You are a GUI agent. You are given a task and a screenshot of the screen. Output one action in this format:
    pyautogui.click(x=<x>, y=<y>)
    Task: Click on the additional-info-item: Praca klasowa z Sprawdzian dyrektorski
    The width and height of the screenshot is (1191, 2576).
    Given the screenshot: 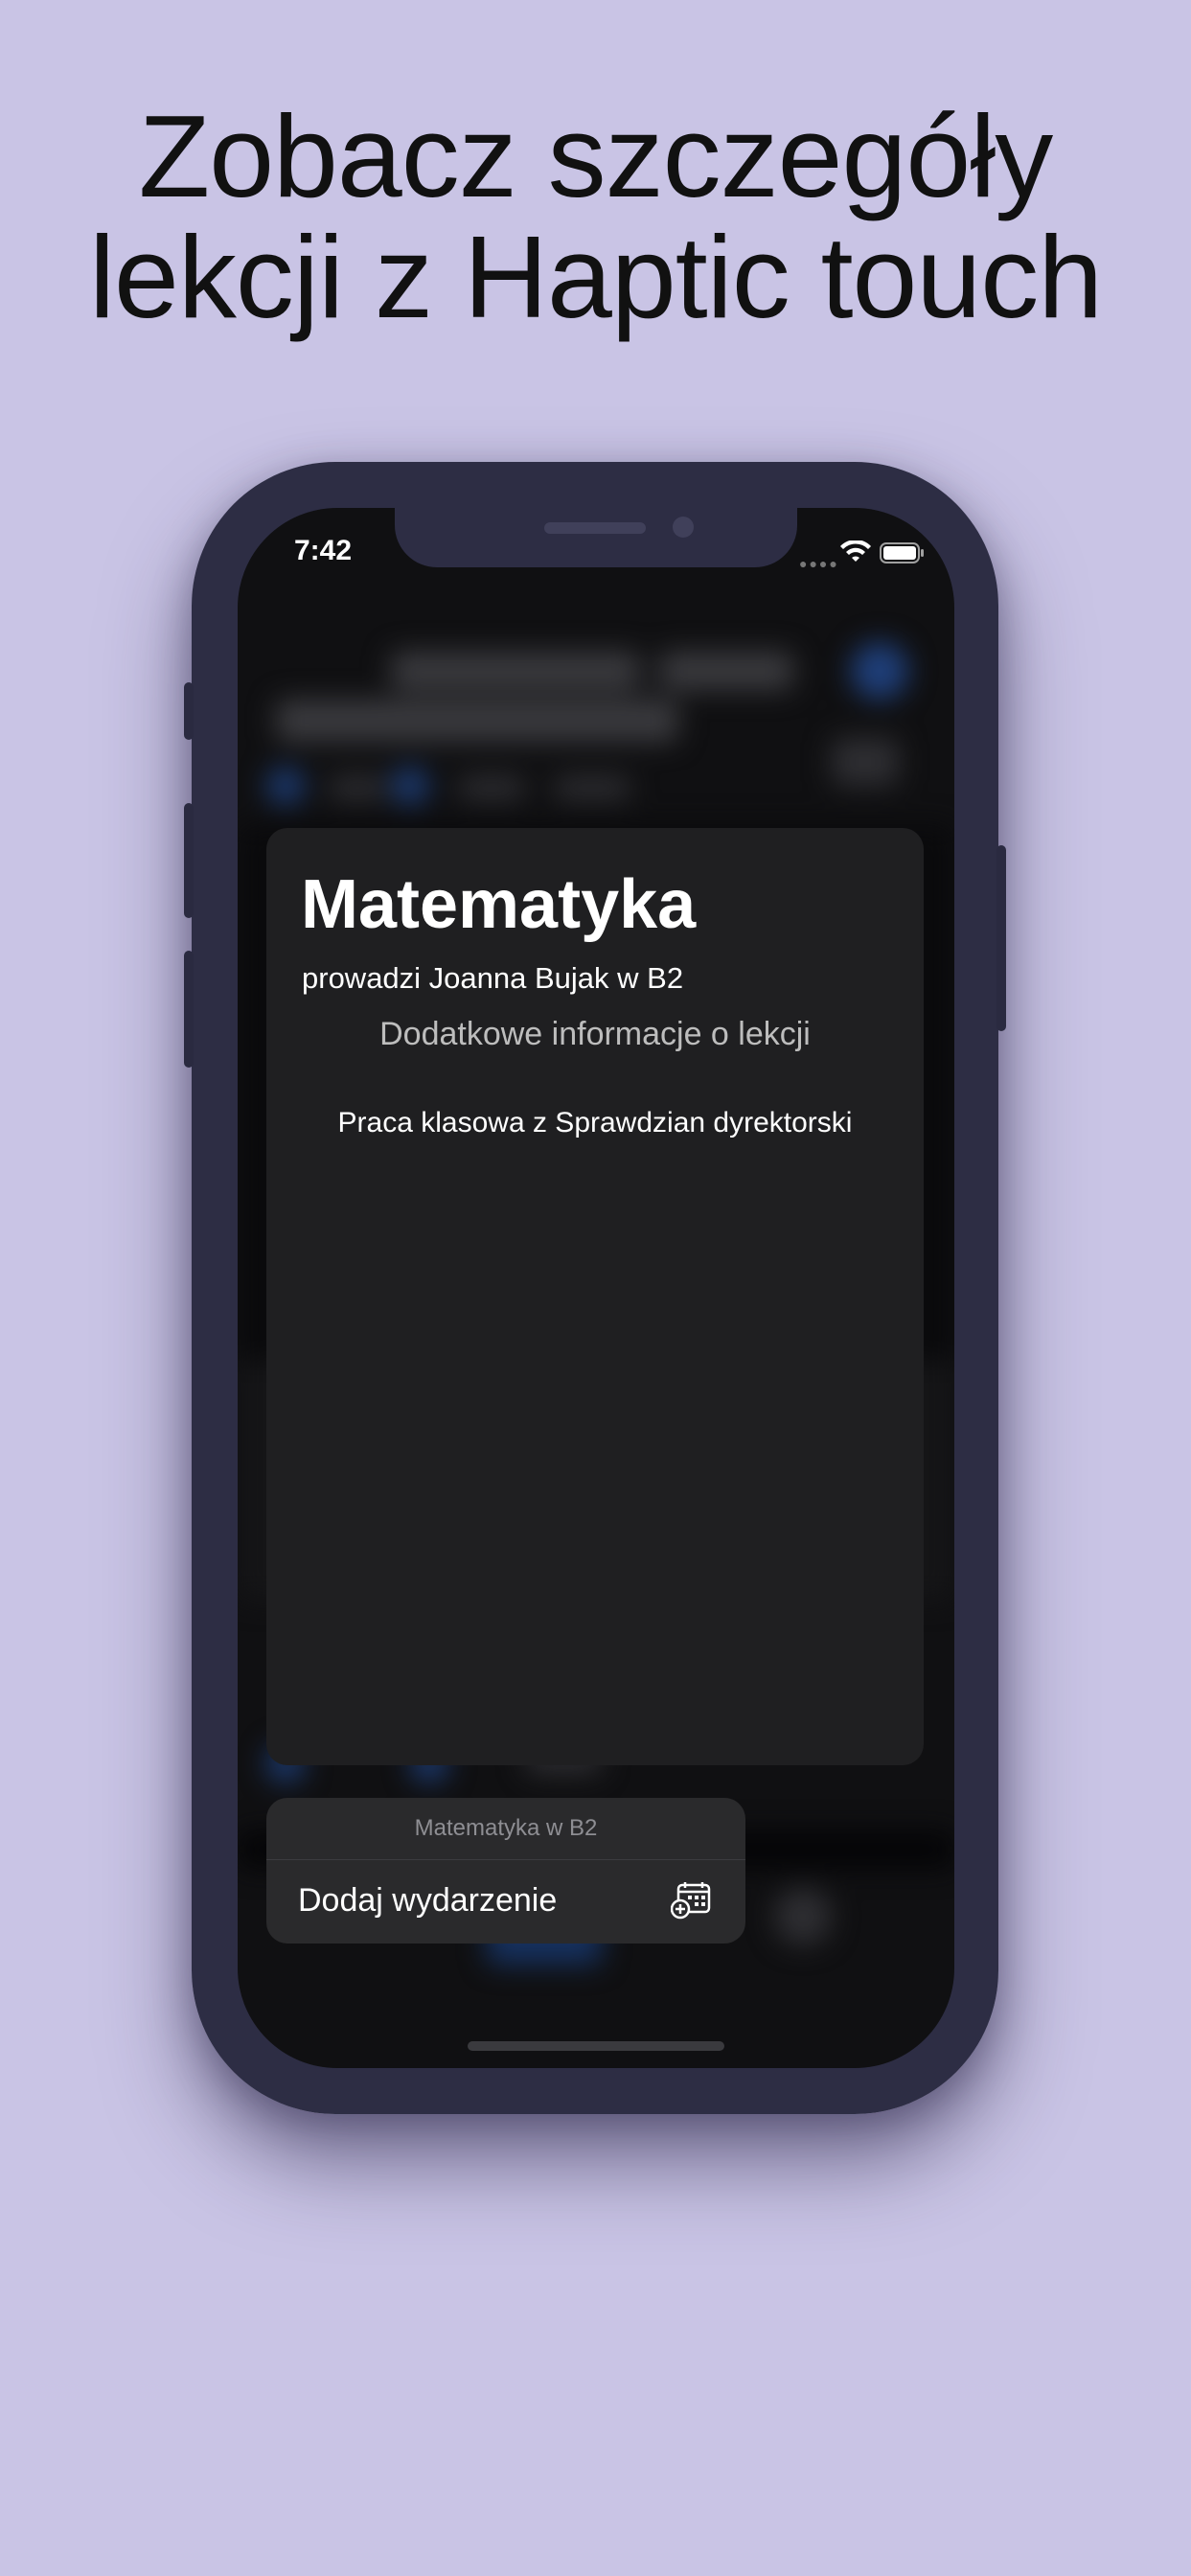 What is the action you would take?
    pyautogui.click(x=595, y=1122)
    